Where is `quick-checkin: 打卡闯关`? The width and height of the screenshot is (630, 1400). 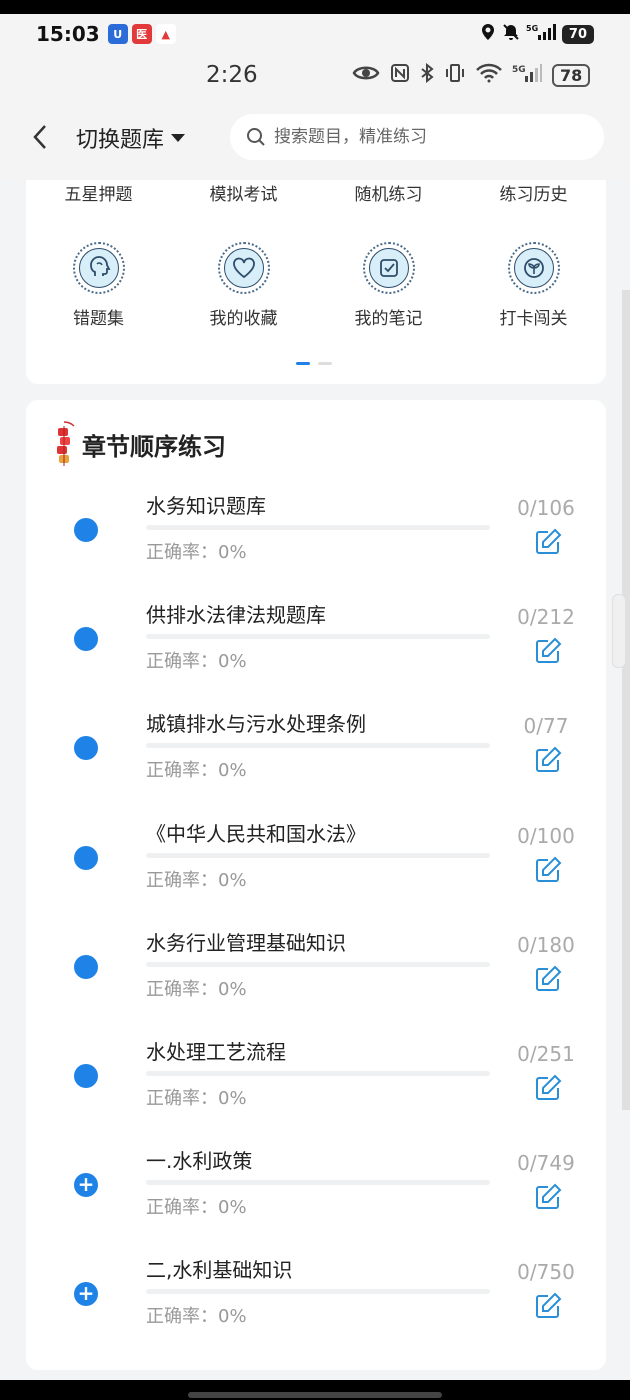
quick-checkin: 打卡闯关 is located at coordinates (533, 285).